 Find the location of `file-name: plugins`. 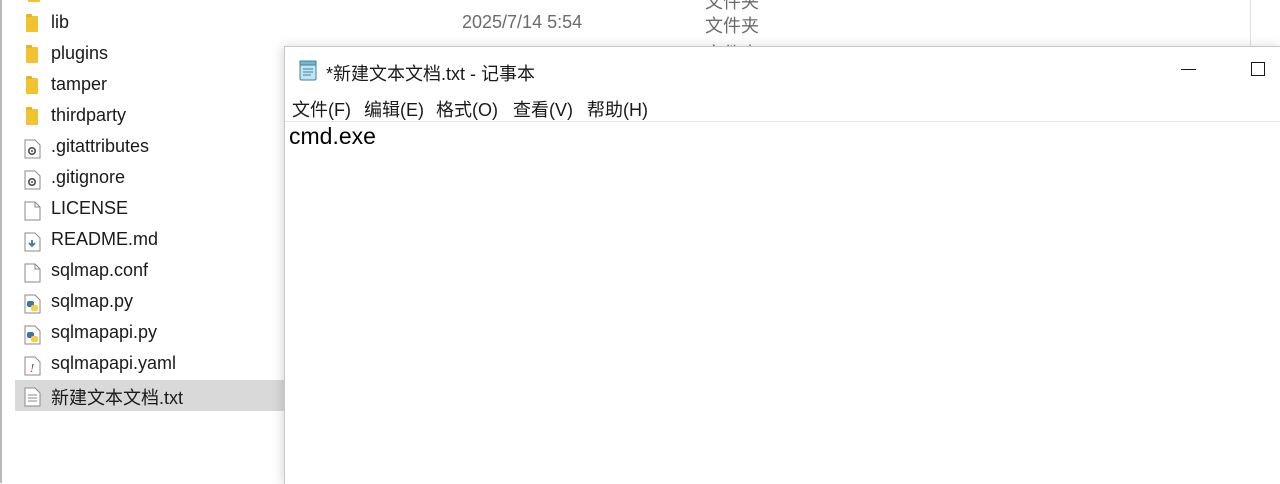

file-name: plugins is located at coordinates (80, 53).